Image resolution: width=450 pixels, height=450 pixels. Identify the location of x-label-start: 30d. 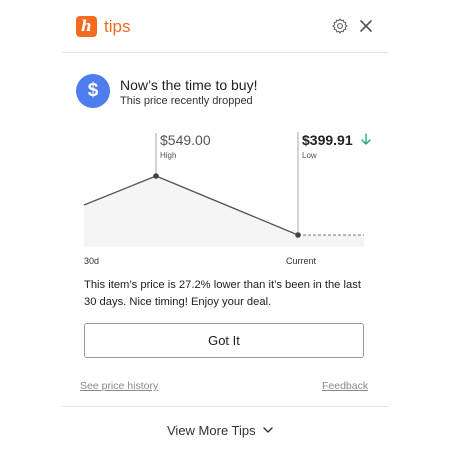
(91, 261).